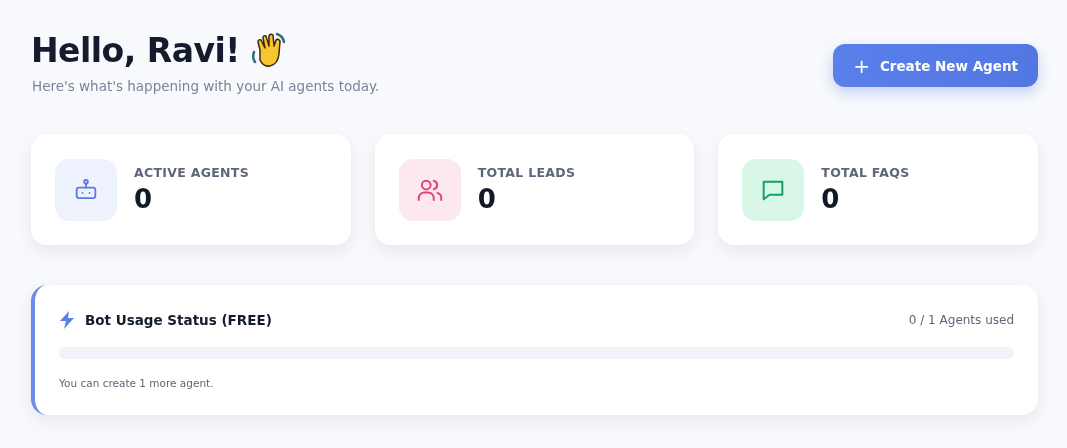 The width and height of the screenshot is (1067, 448). Describe the element at coordinates (935, 65) in the screenshot. I see `create-agent-button: + Create New Agent` at that location.